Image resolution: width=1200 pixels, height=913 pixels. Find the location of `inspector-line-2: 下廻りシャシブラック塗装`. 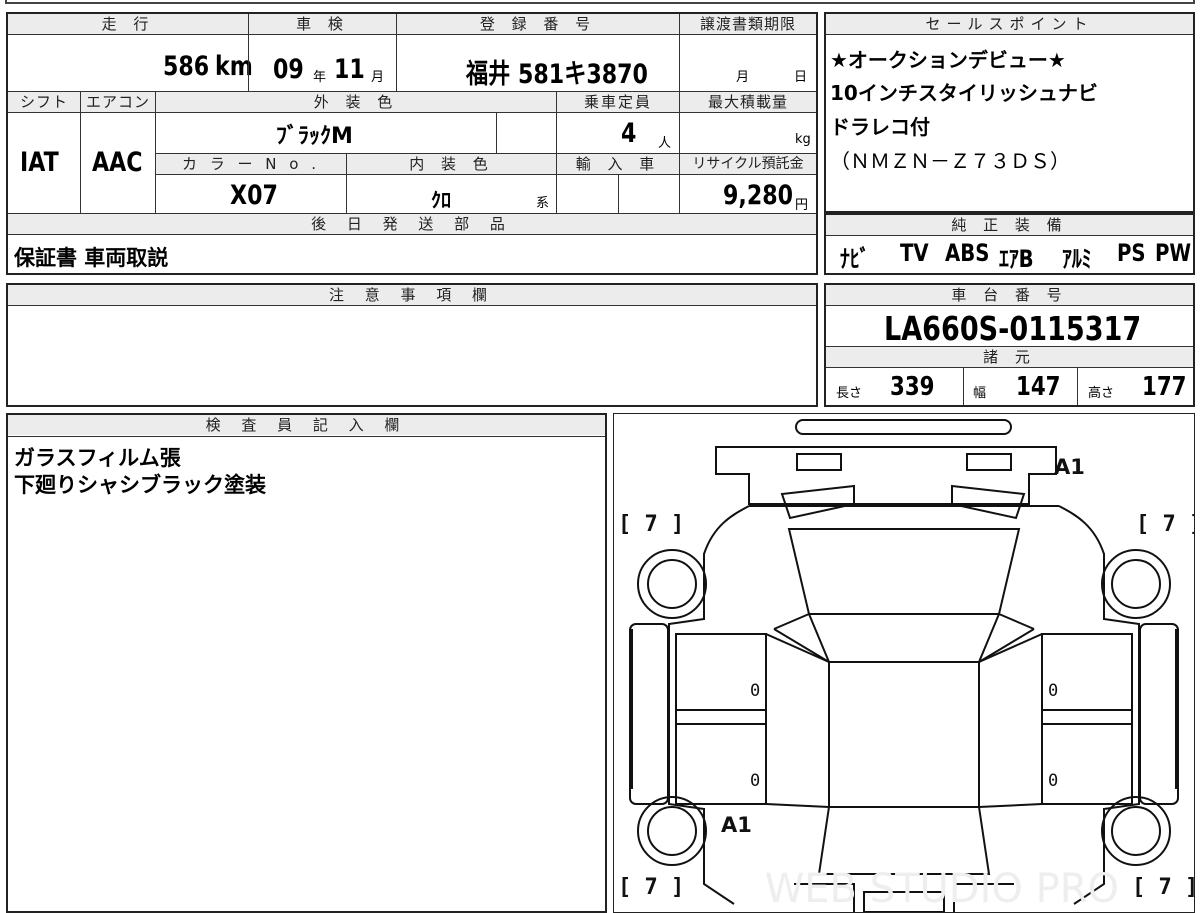

inspector-line-2: 下廻りシャシブラック塗装 is located at coordinates (140, 485).